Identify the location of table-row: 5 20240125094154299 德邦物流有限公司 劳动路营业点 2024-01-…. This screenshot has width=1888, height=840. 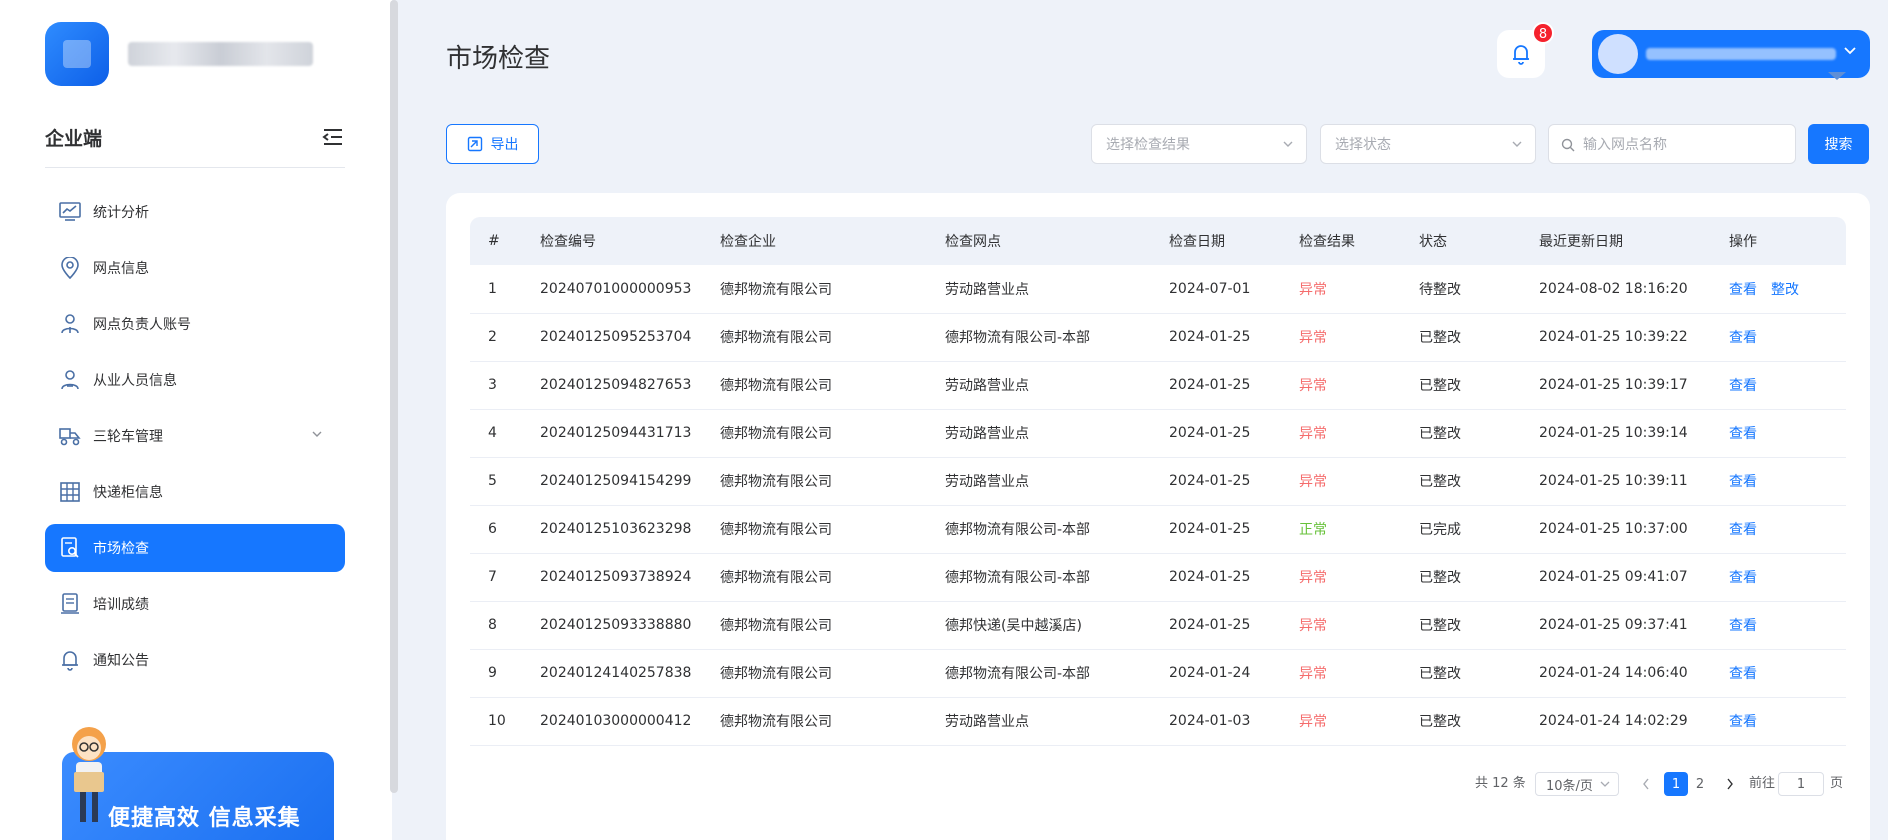
(1158, 481).